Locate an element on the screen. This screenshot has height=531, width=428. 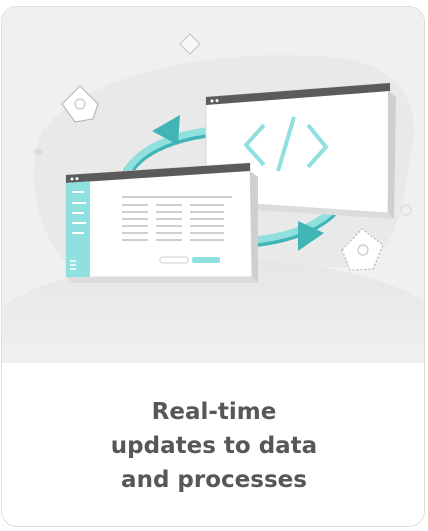
caption-line-3: and processes is located at coordinates (214, 480).